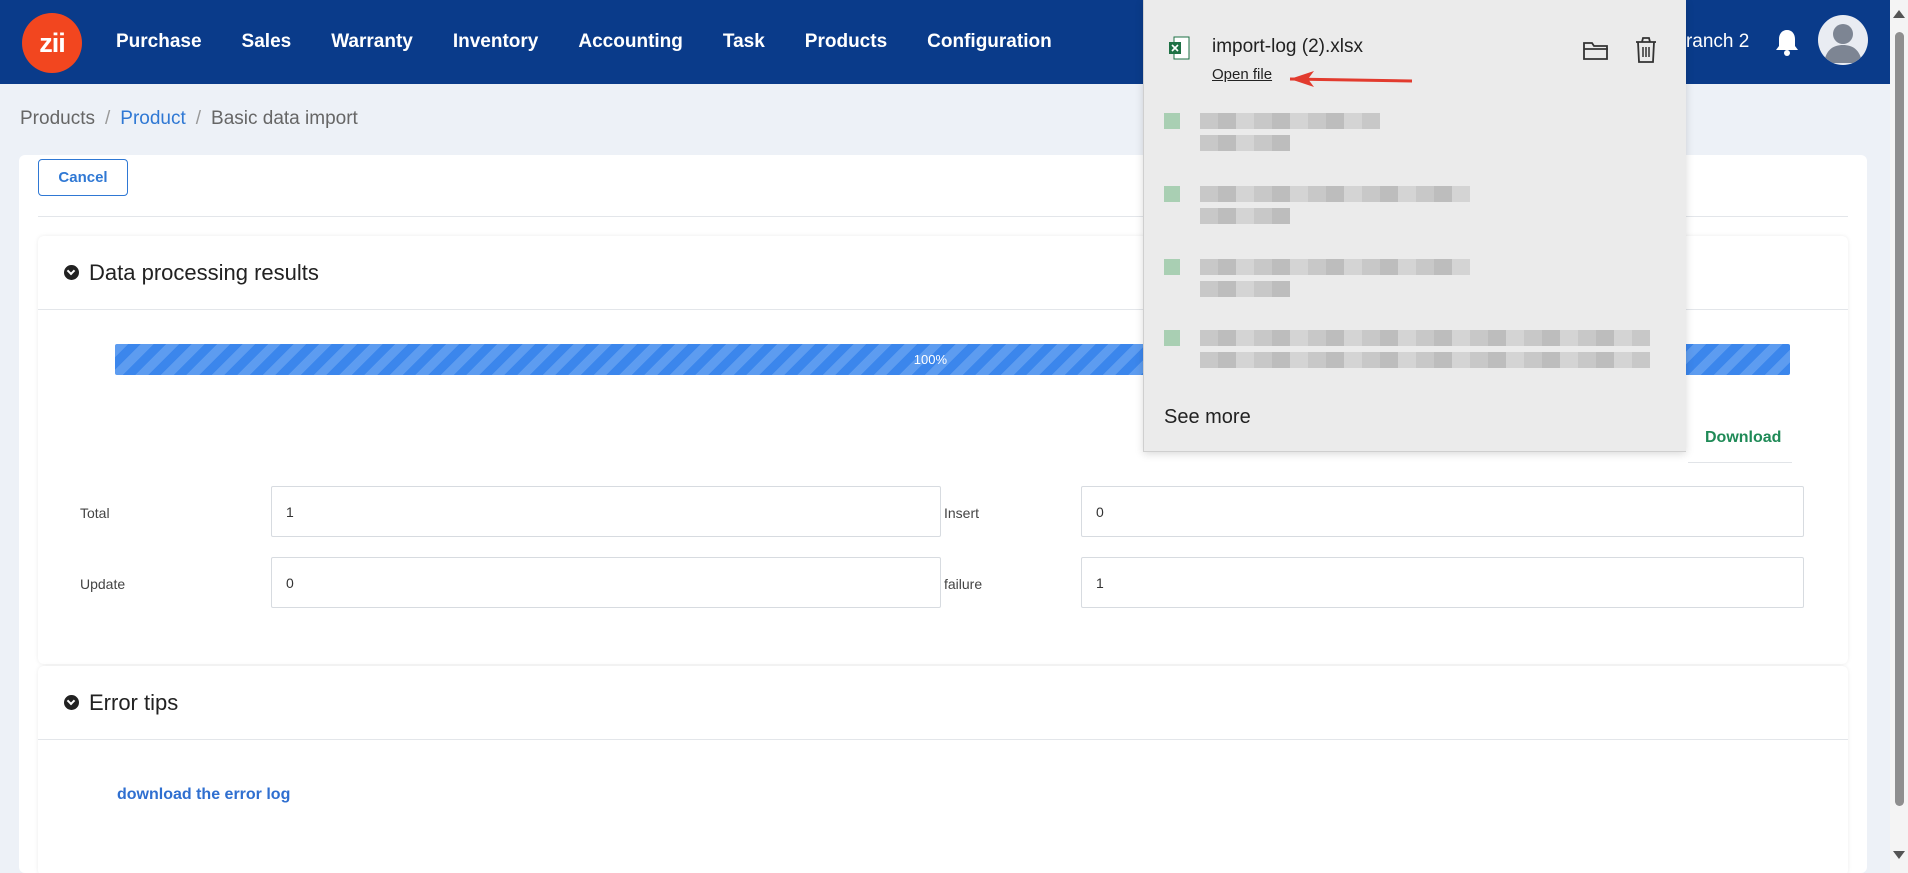 The width and height of the screenshot is (1908, 873). I want to click on insert-label: Insert, so click(962, 513).